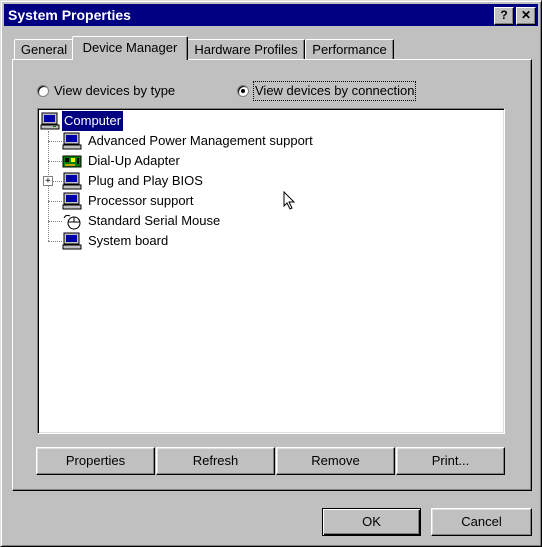  I want to click on tab-device-manager-label: Device Manager, so click(130, 47).